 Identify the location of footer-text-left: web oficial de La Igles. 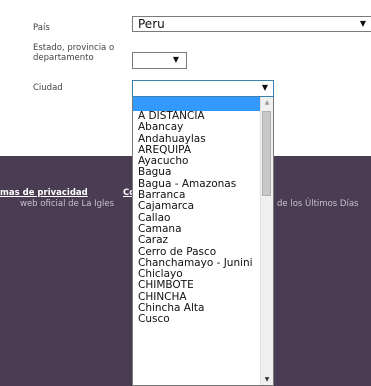
(67, 204).